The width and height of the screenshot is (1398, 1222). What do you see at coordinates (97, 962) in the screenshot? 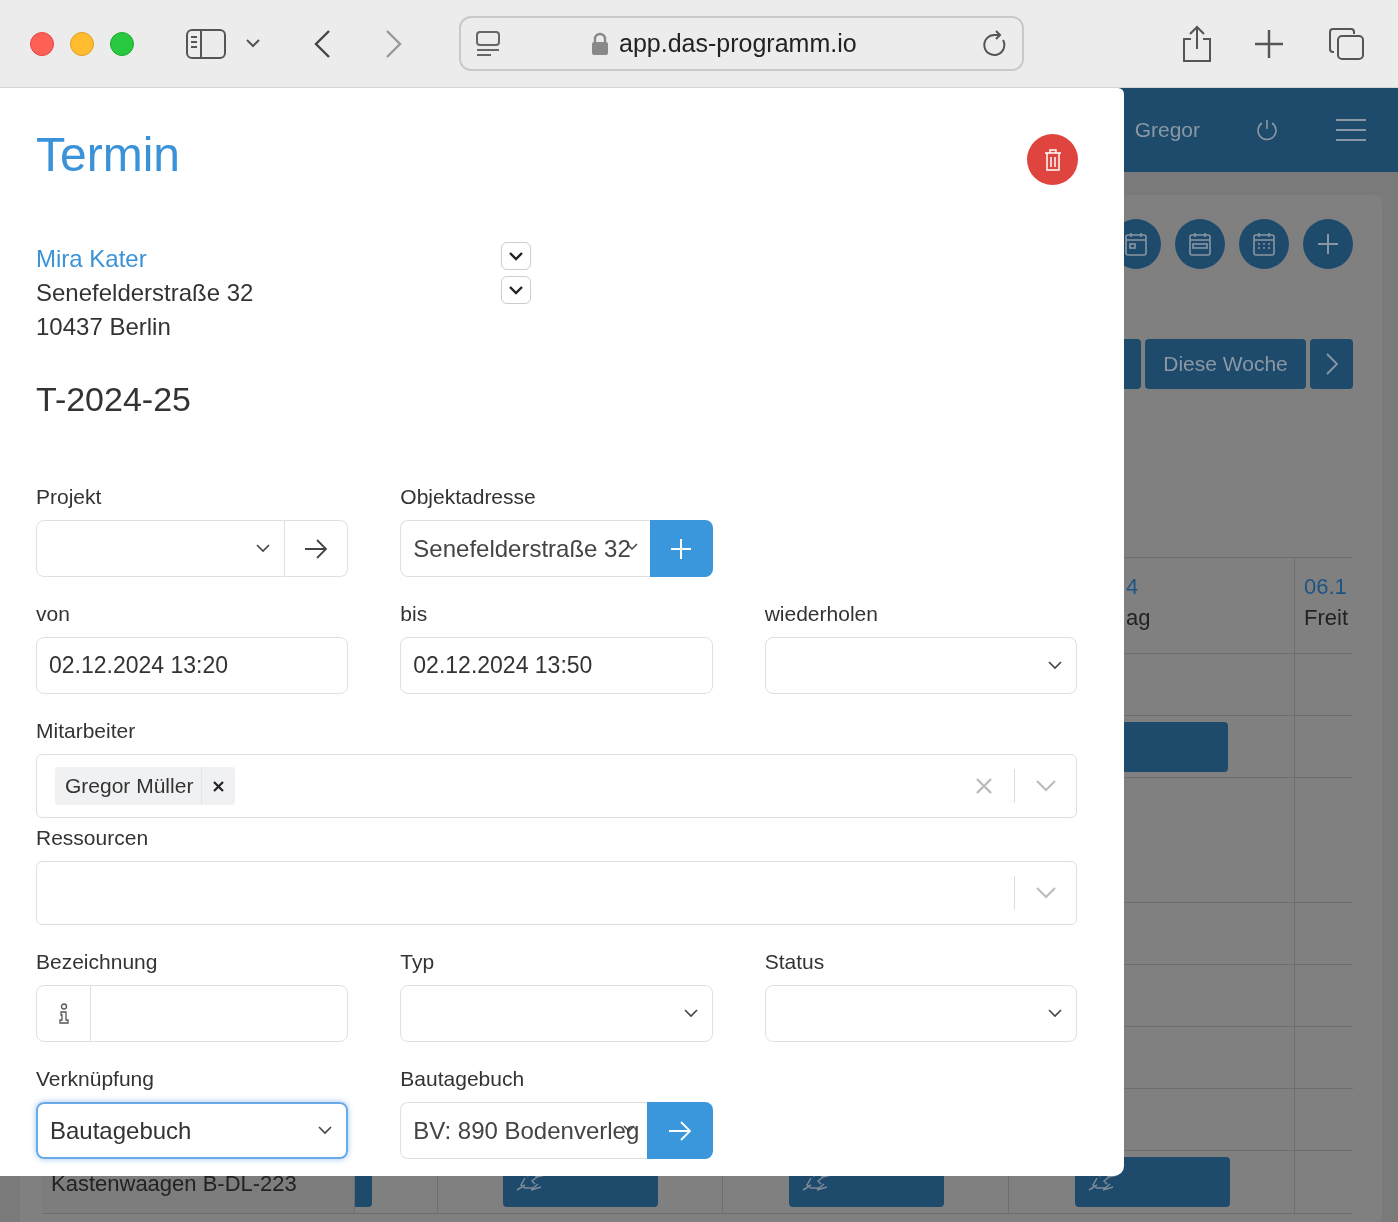
I see `field-label: Bezeichnung` at bounding box center [97, 962].